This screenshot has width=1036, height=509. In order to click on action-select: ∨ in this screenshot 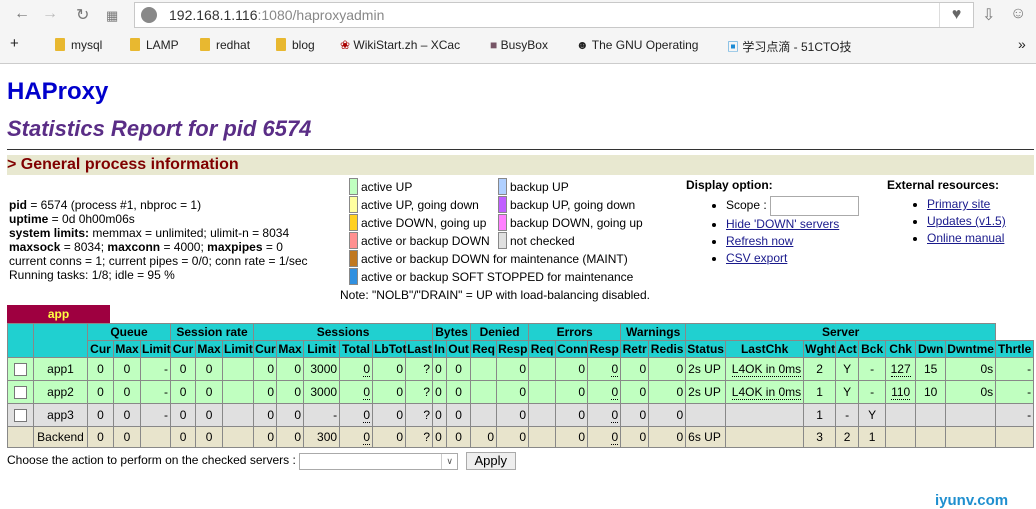, I will do `click(379, 461)`.